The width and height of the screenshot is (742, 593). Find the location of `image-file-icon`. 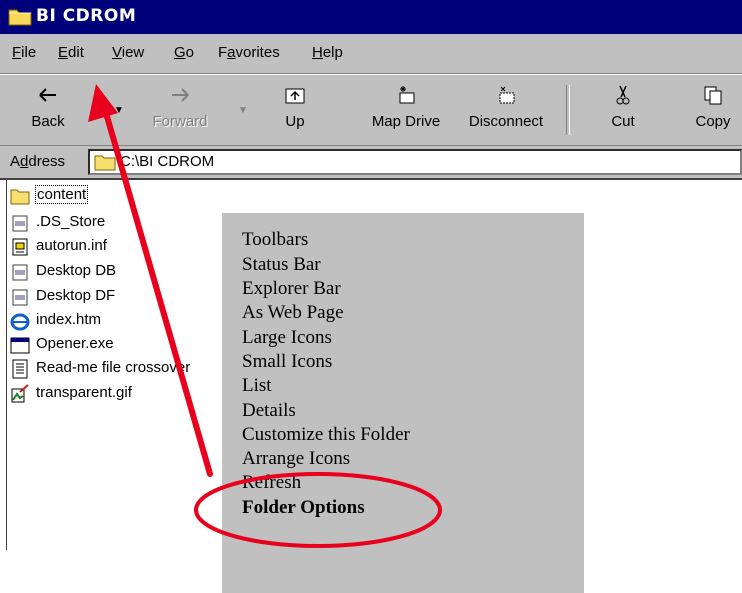

image-file-icon is located at coordinates (20, 393).